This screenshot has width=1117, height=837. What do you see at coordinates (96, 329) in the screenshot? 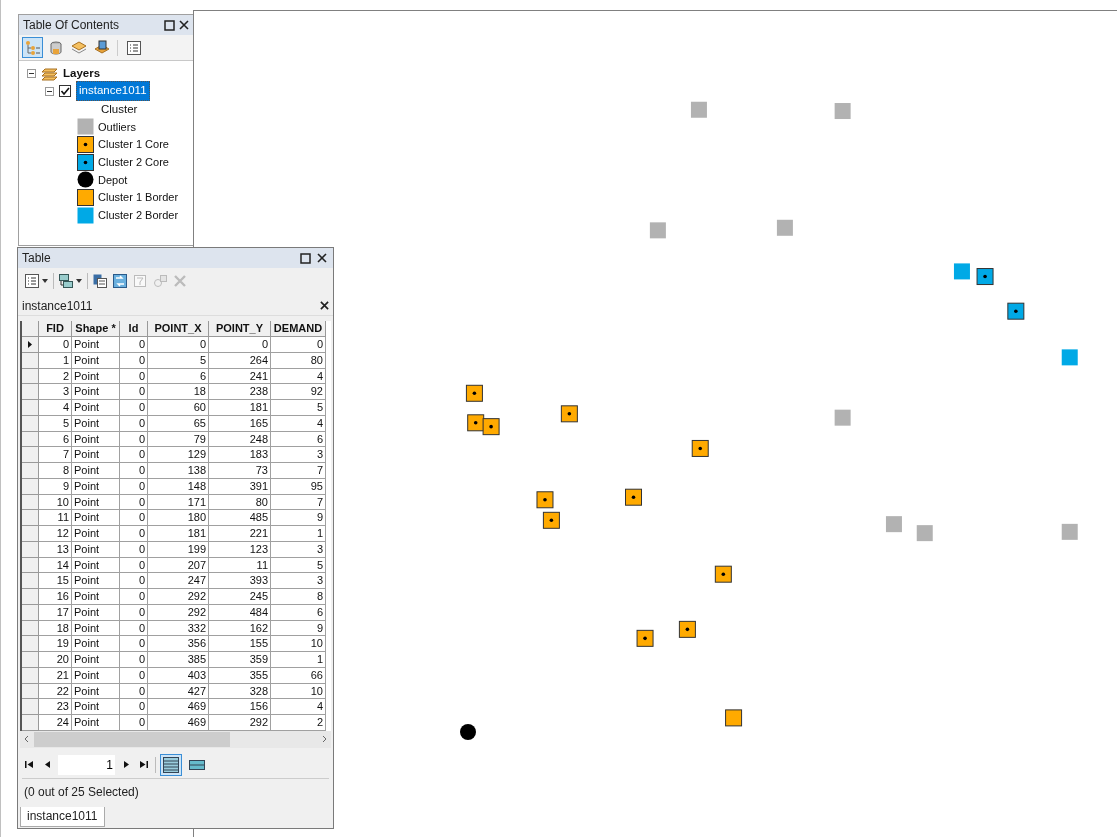
I see `column-header: Shape *` at bounding box center [96, 329].